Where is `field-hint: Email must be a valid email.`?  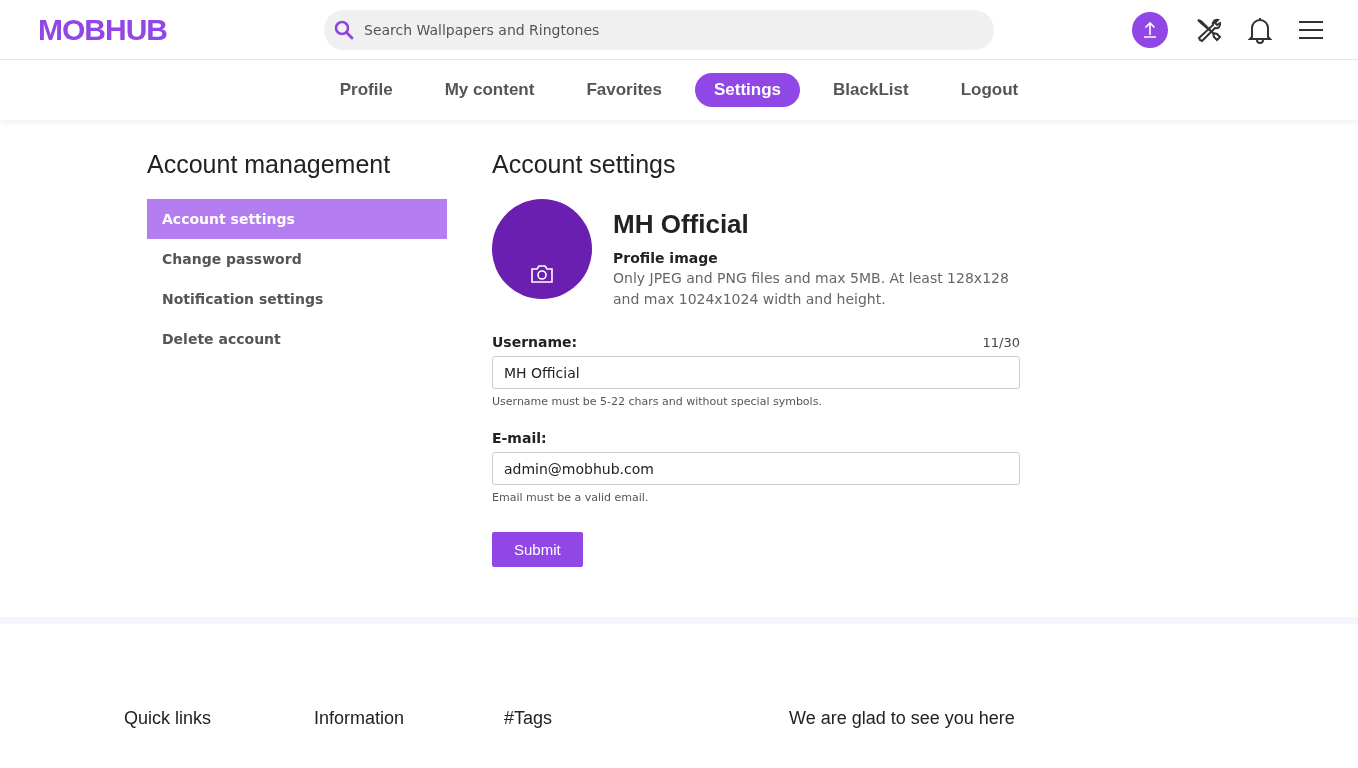 field-hint: Email must be a valid email. is located at coordinates (571, 497).